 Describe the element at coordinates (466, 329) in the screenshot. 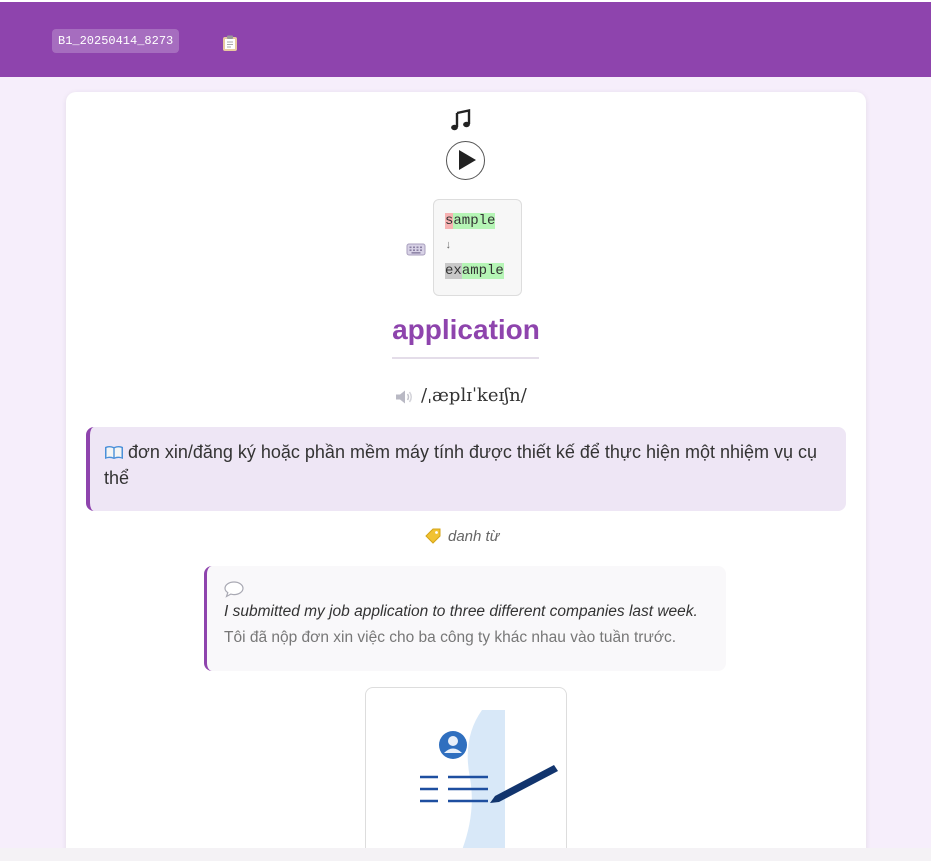

I see `vocabulary-word: application` at that location.